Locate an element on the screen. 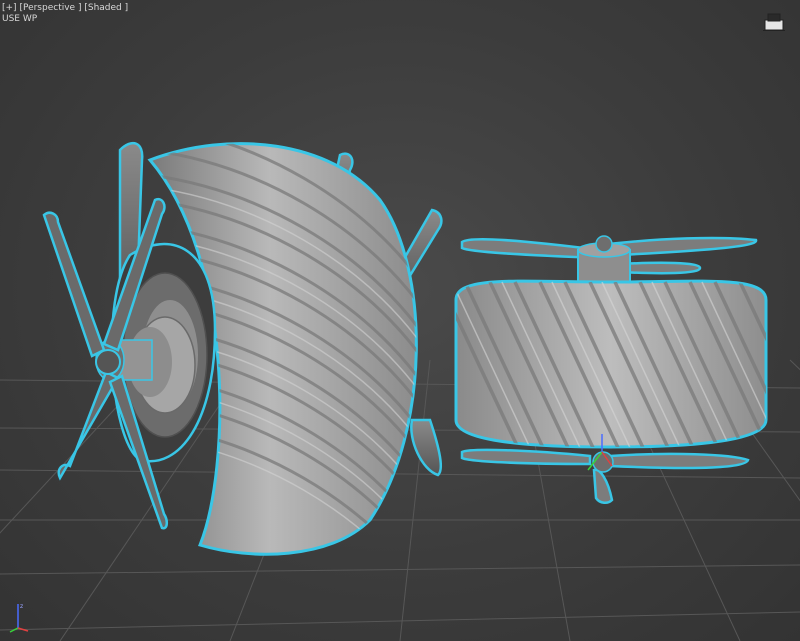 Image resolution: width=800 pixels, height=641 pixels. viewport-label-menu: [+] [Perspective ] [Shaded ] is located at coordinates (65, 8).